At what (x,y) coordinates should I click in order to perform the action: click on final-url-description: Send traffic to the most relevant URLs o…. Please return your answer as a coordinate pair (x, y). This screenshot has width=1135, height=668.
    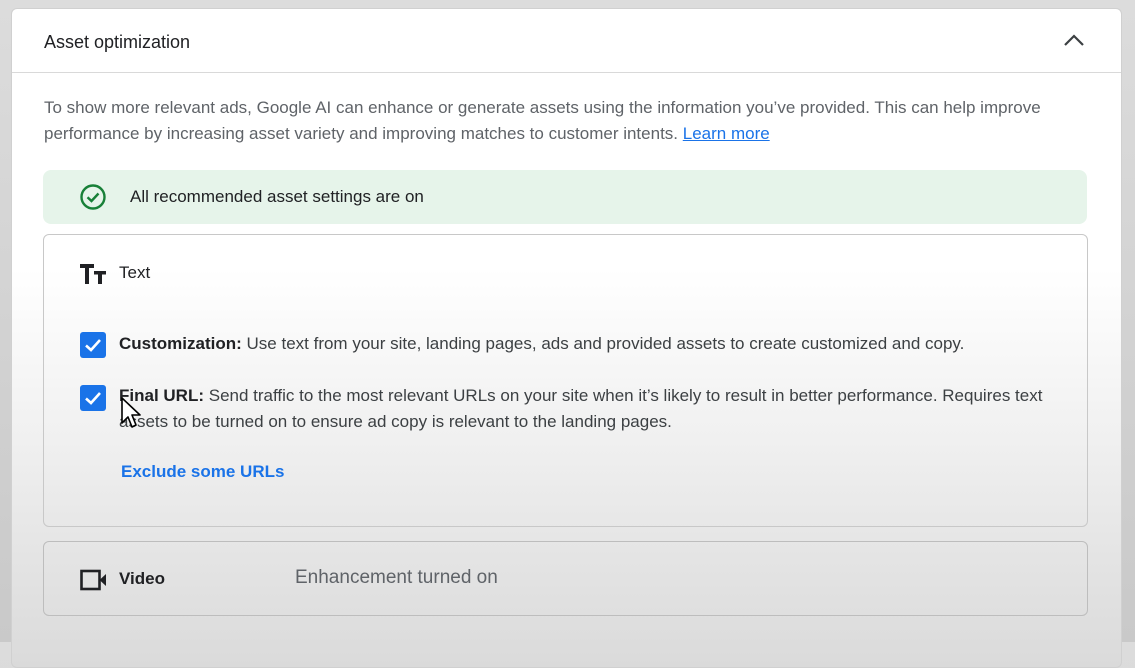
    Looking at the image, I should click on (581, 408).